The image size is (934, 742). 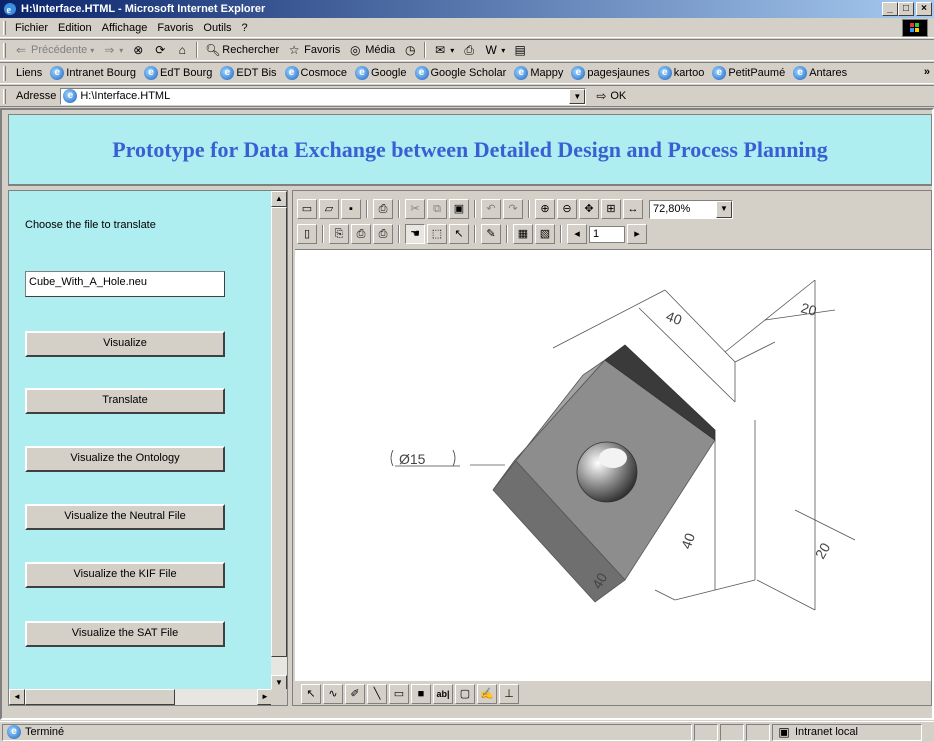 I want to click on back-button: ⇐ Précédente ▾, so click(x=54, y=50).